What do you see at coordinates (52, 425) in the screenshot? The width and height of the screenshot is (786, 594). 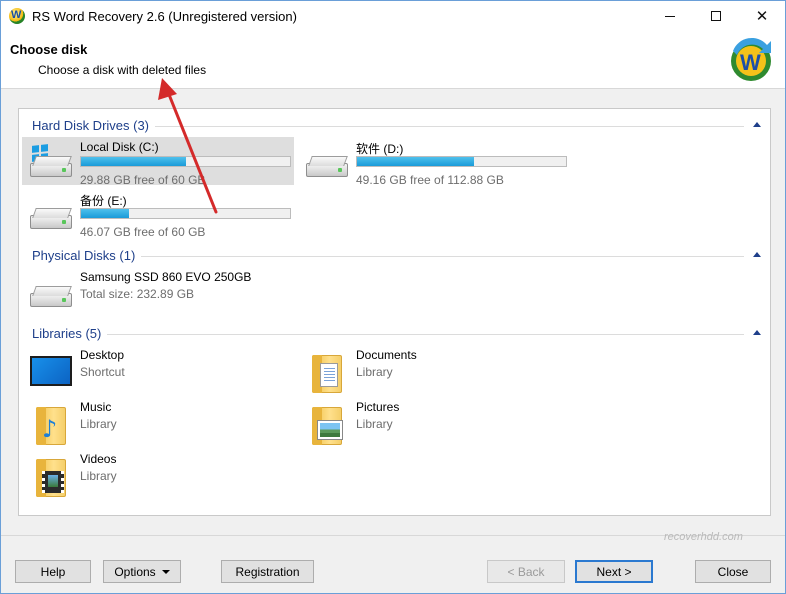 I see `music-folder-icon: ♪` at bounding box center [52, 425].